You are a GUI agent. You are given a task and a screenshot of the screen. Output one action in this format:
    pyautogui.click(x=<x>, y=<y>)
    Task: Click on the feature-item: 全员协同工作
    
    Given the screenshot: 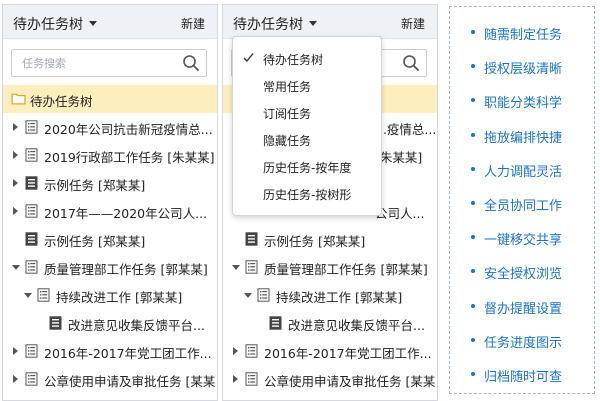 What is the action you would take?
    pyautogui.click(x=522, y=205)
    